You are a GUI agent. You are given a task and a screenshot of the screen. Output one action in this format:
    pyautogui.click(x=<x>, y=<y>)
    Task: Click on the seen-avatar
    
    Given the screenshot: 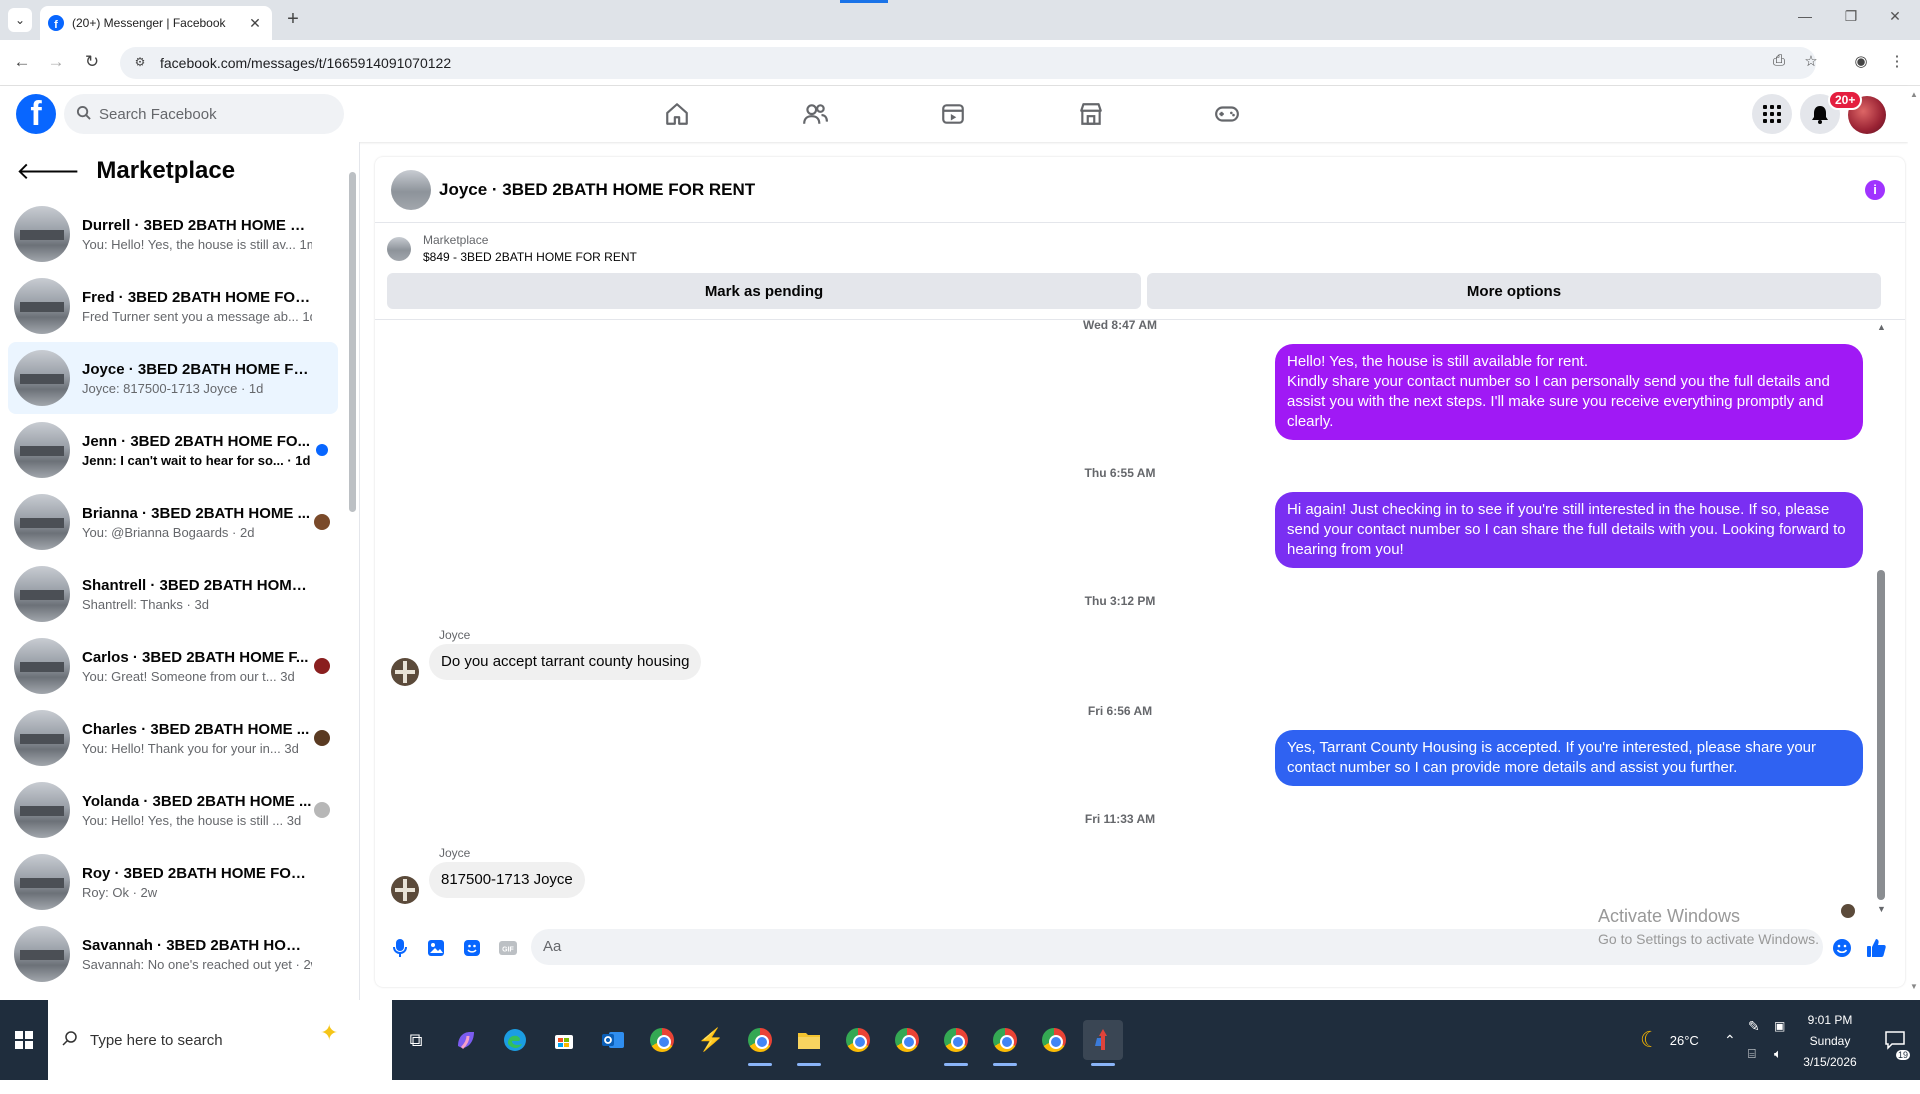 What is the action you would take?
    pyautogui.click(x=322, y=738)
    